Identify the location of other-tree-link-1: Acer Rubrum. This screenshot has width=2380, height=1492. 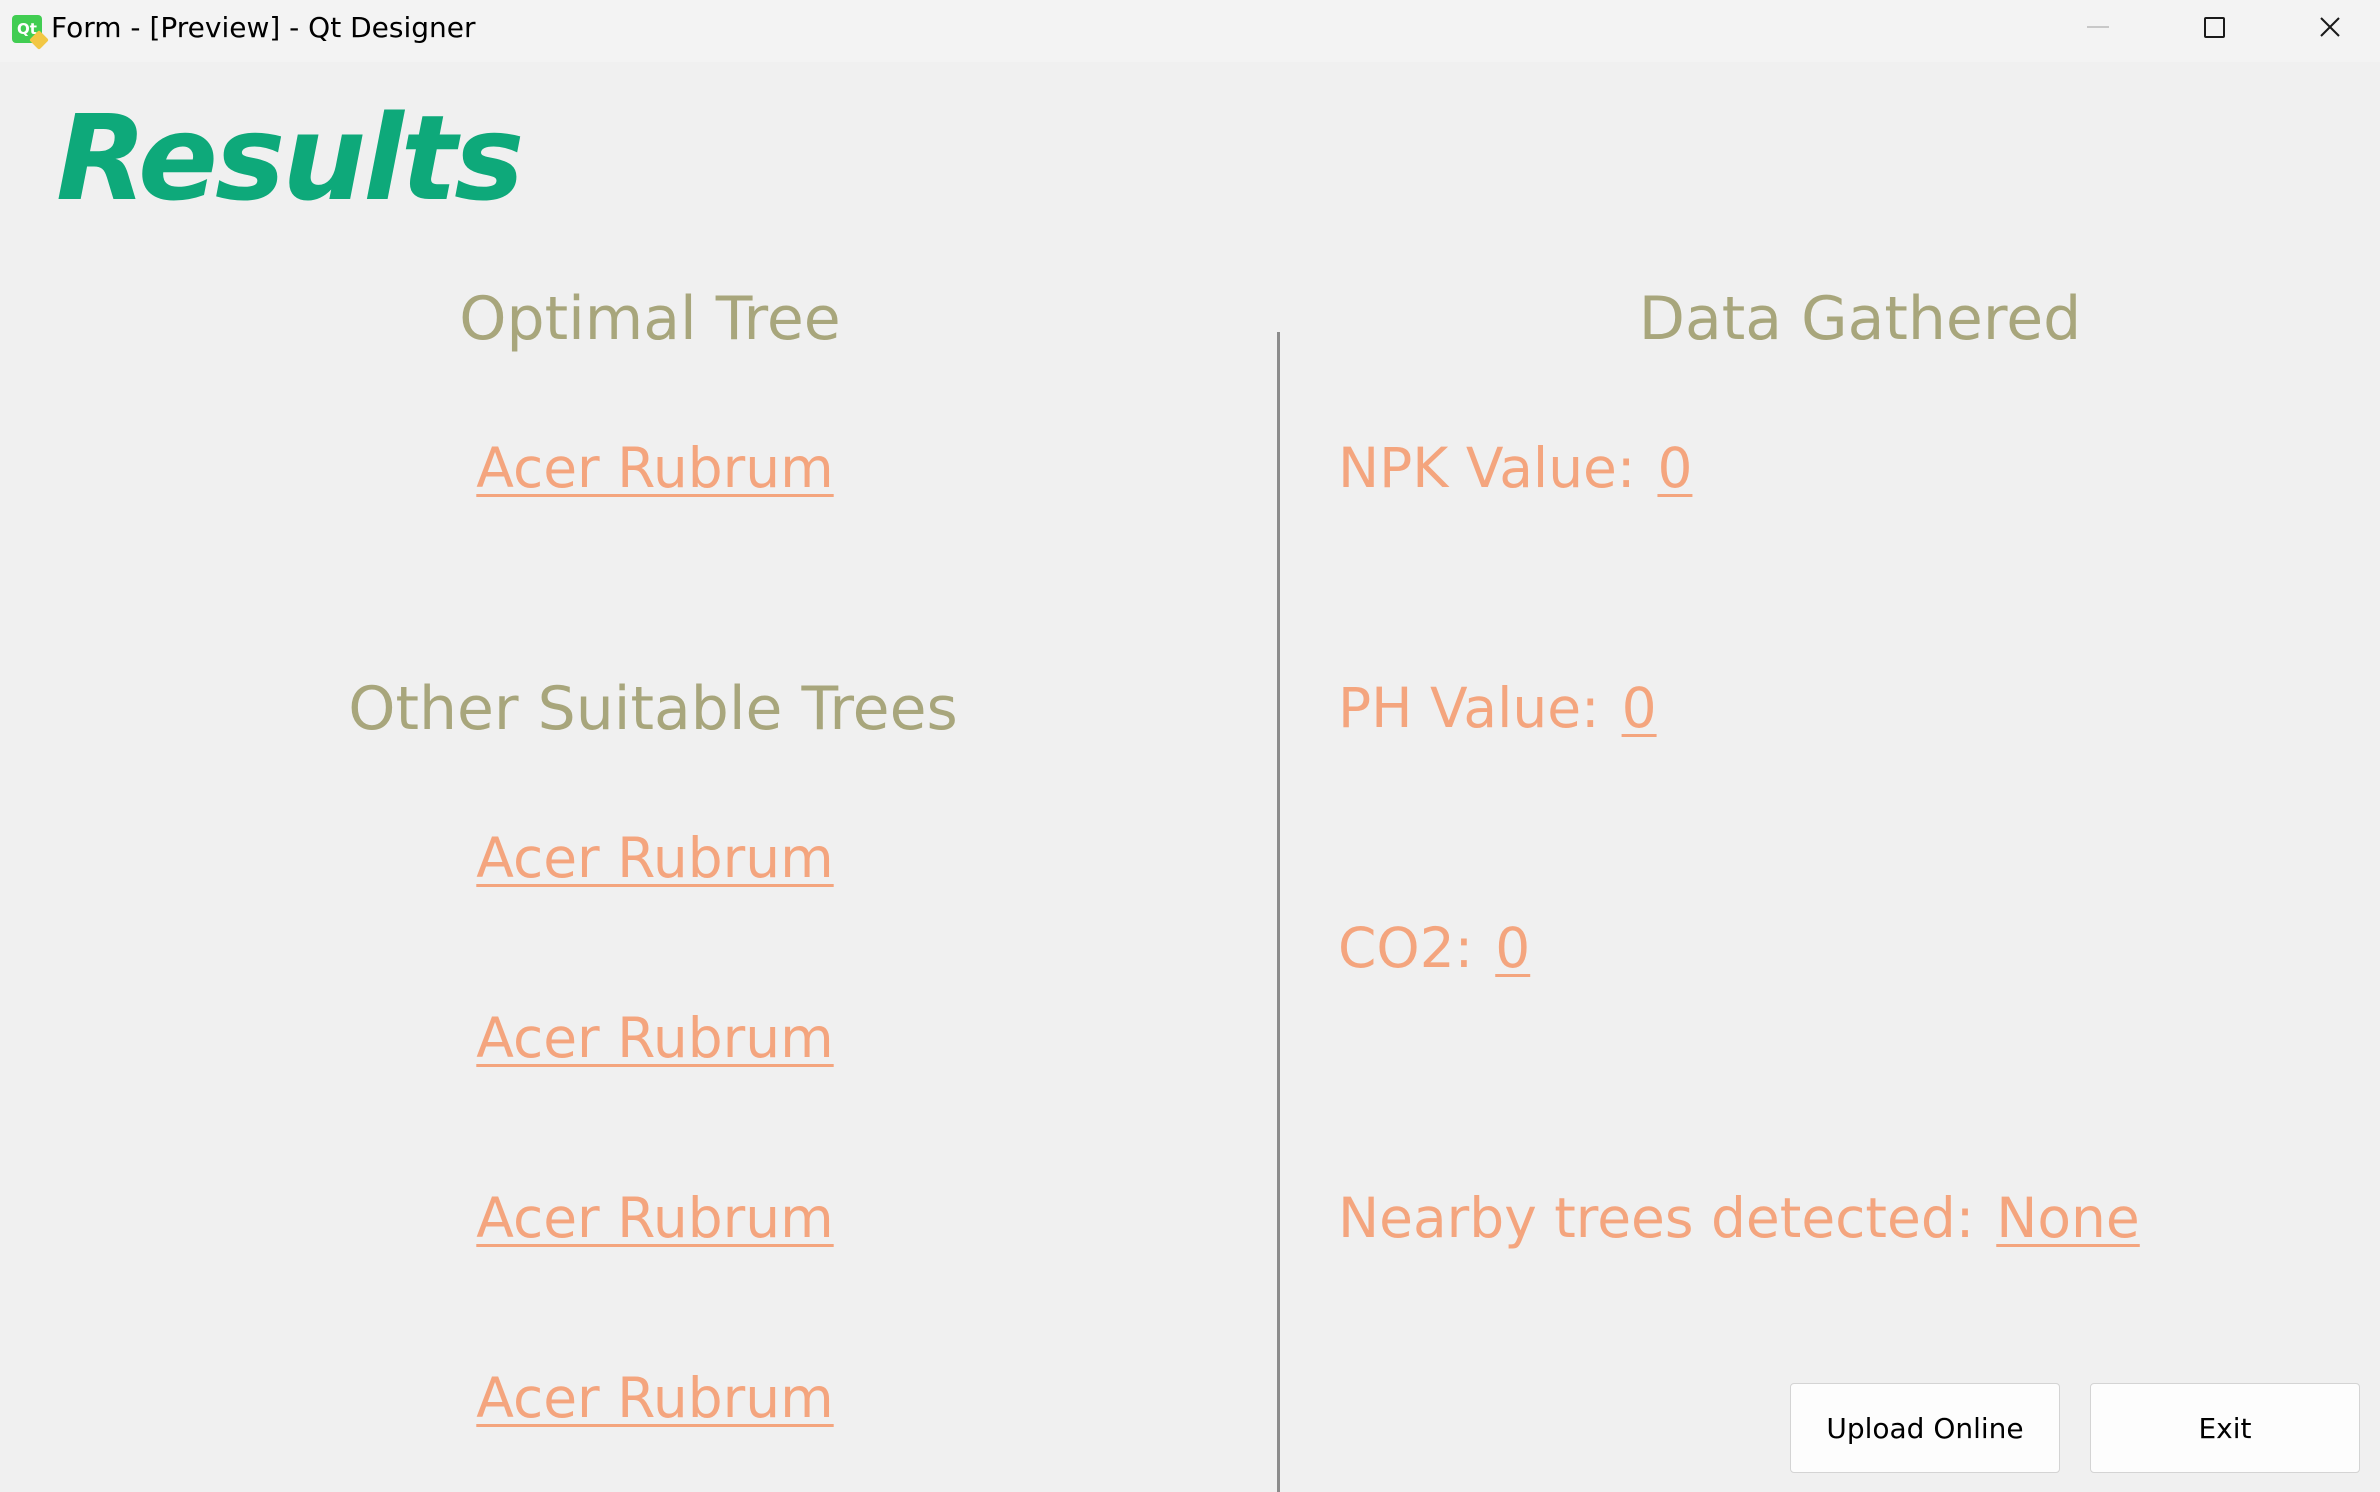
(655, 858).